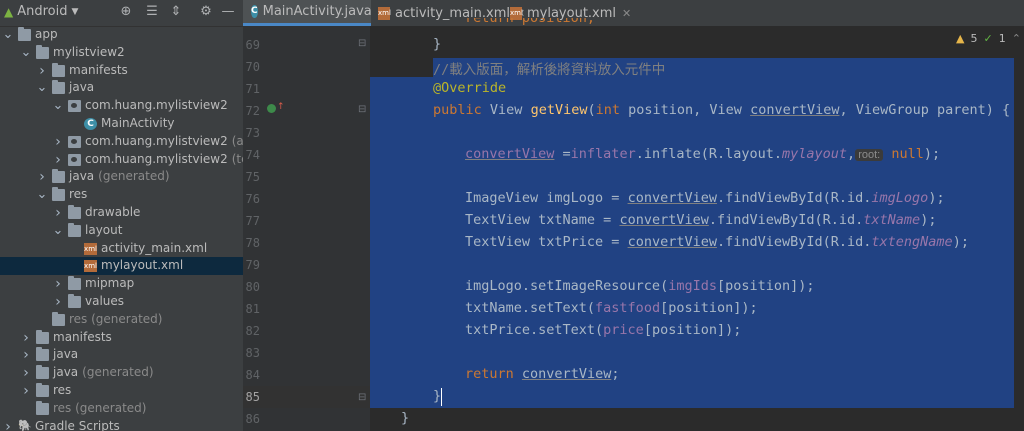 Image resolution: width=1024 pixels, height=431 pixels. I want to click on line-number: 69, so click(252, 45).